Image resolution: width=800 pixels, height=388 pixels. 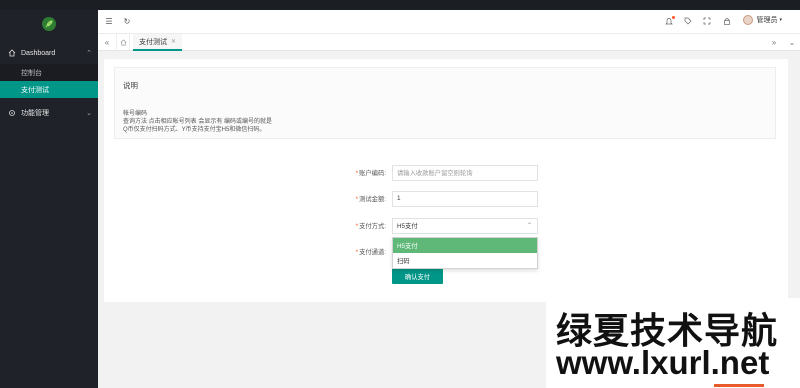 I want to click on form-label: *支付通道:, so click(x=370, y=252).